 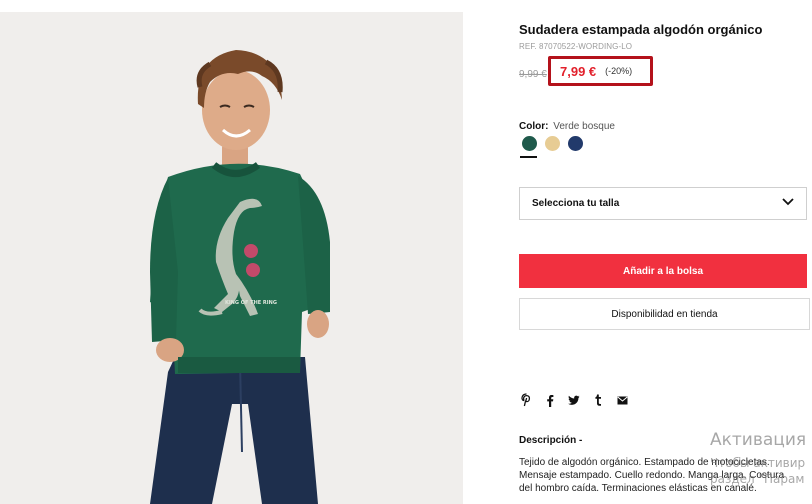 I want to click on chevron-down-icon, so click(x=788, y=203).